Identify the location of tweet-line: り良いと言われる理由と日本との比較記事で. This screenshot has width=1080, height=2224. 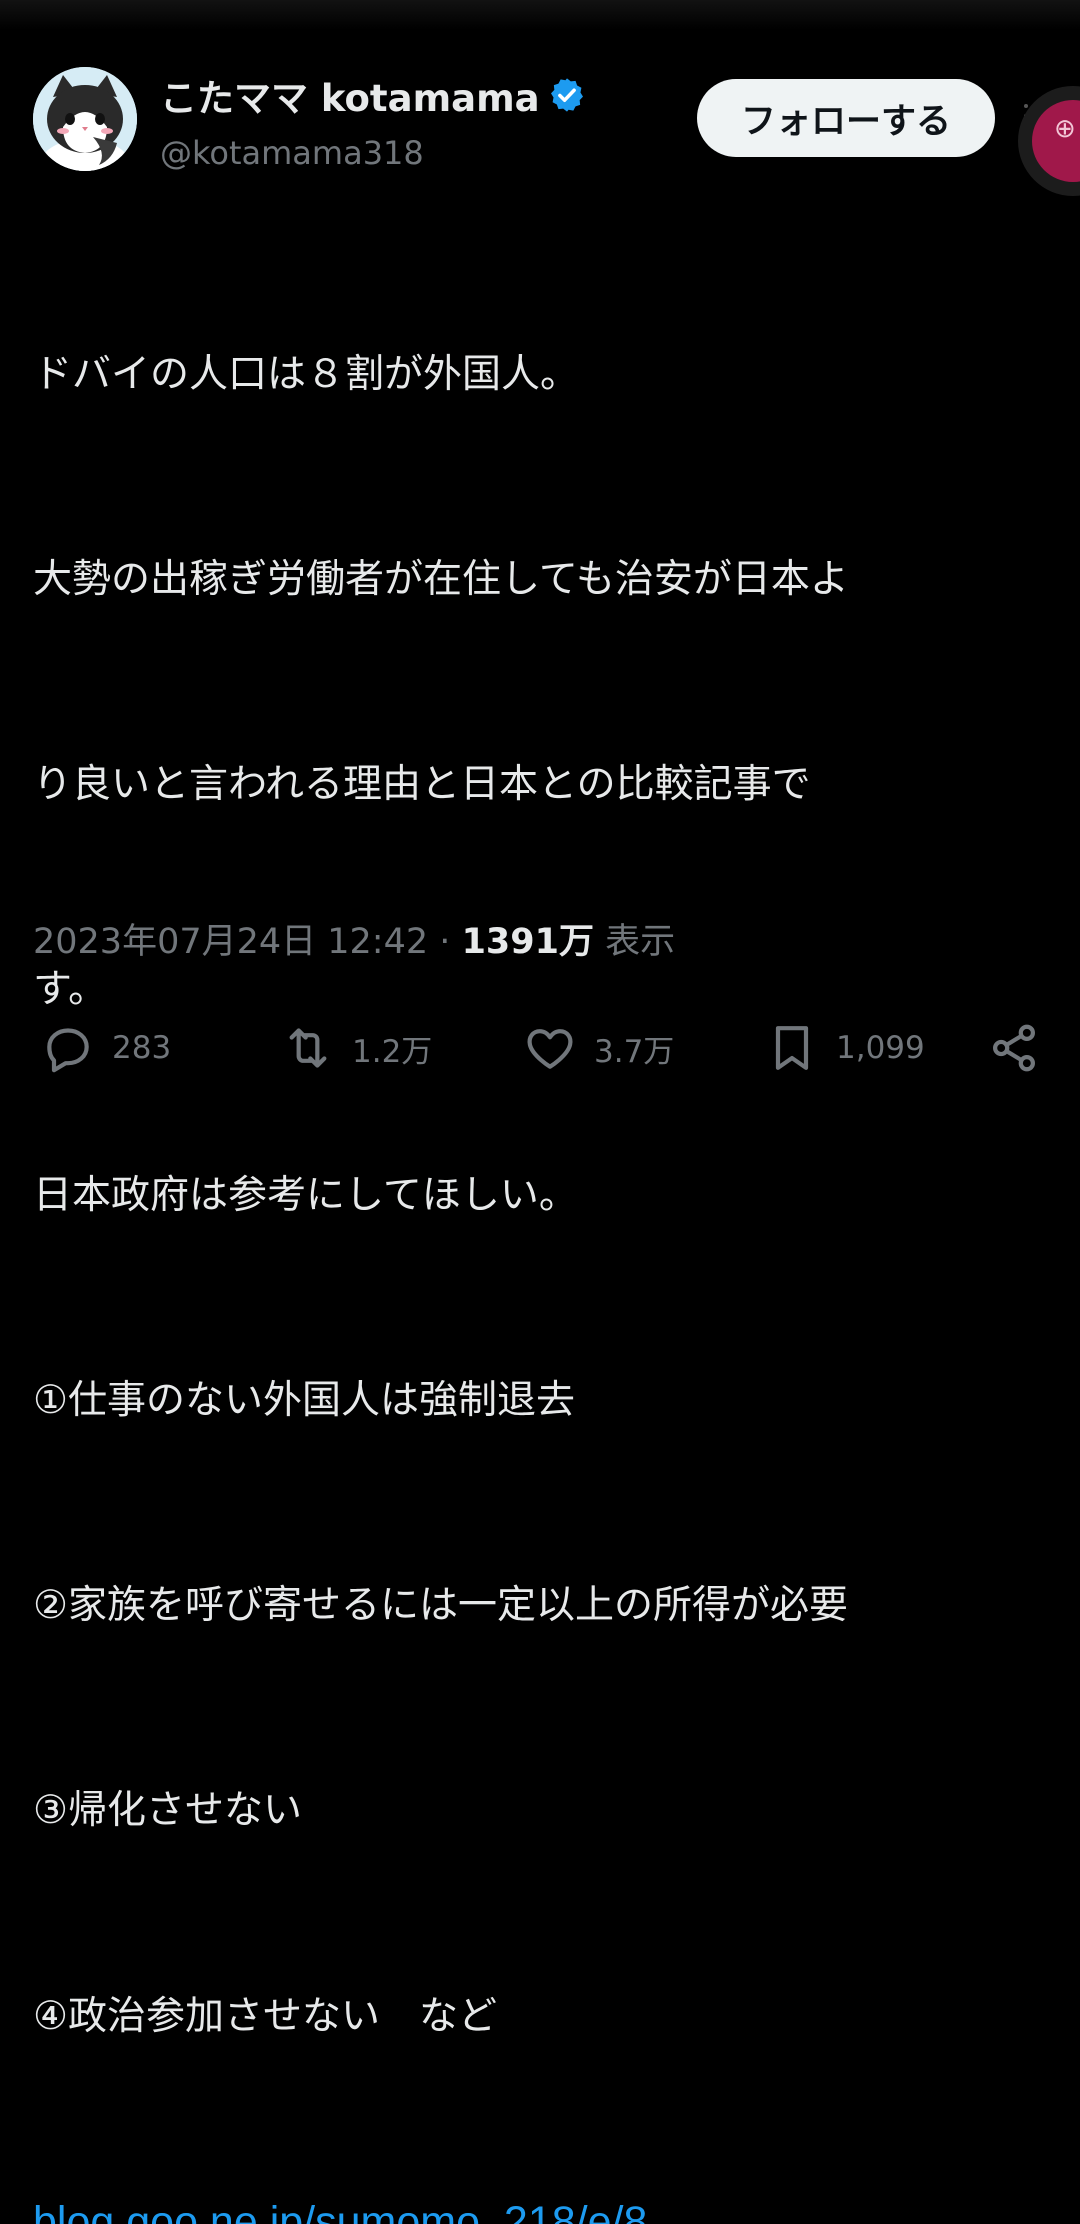
(422, 785).